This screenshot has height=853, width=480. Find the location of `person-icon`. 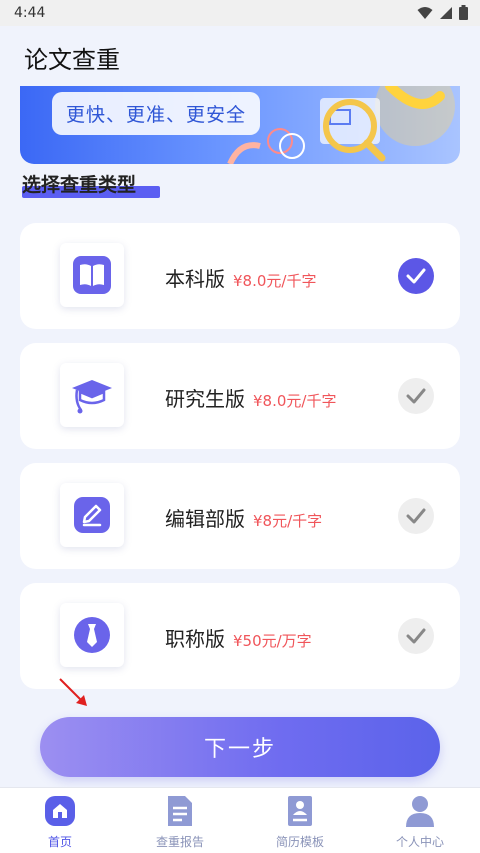

person-icon is located at coordinates (420, 811).